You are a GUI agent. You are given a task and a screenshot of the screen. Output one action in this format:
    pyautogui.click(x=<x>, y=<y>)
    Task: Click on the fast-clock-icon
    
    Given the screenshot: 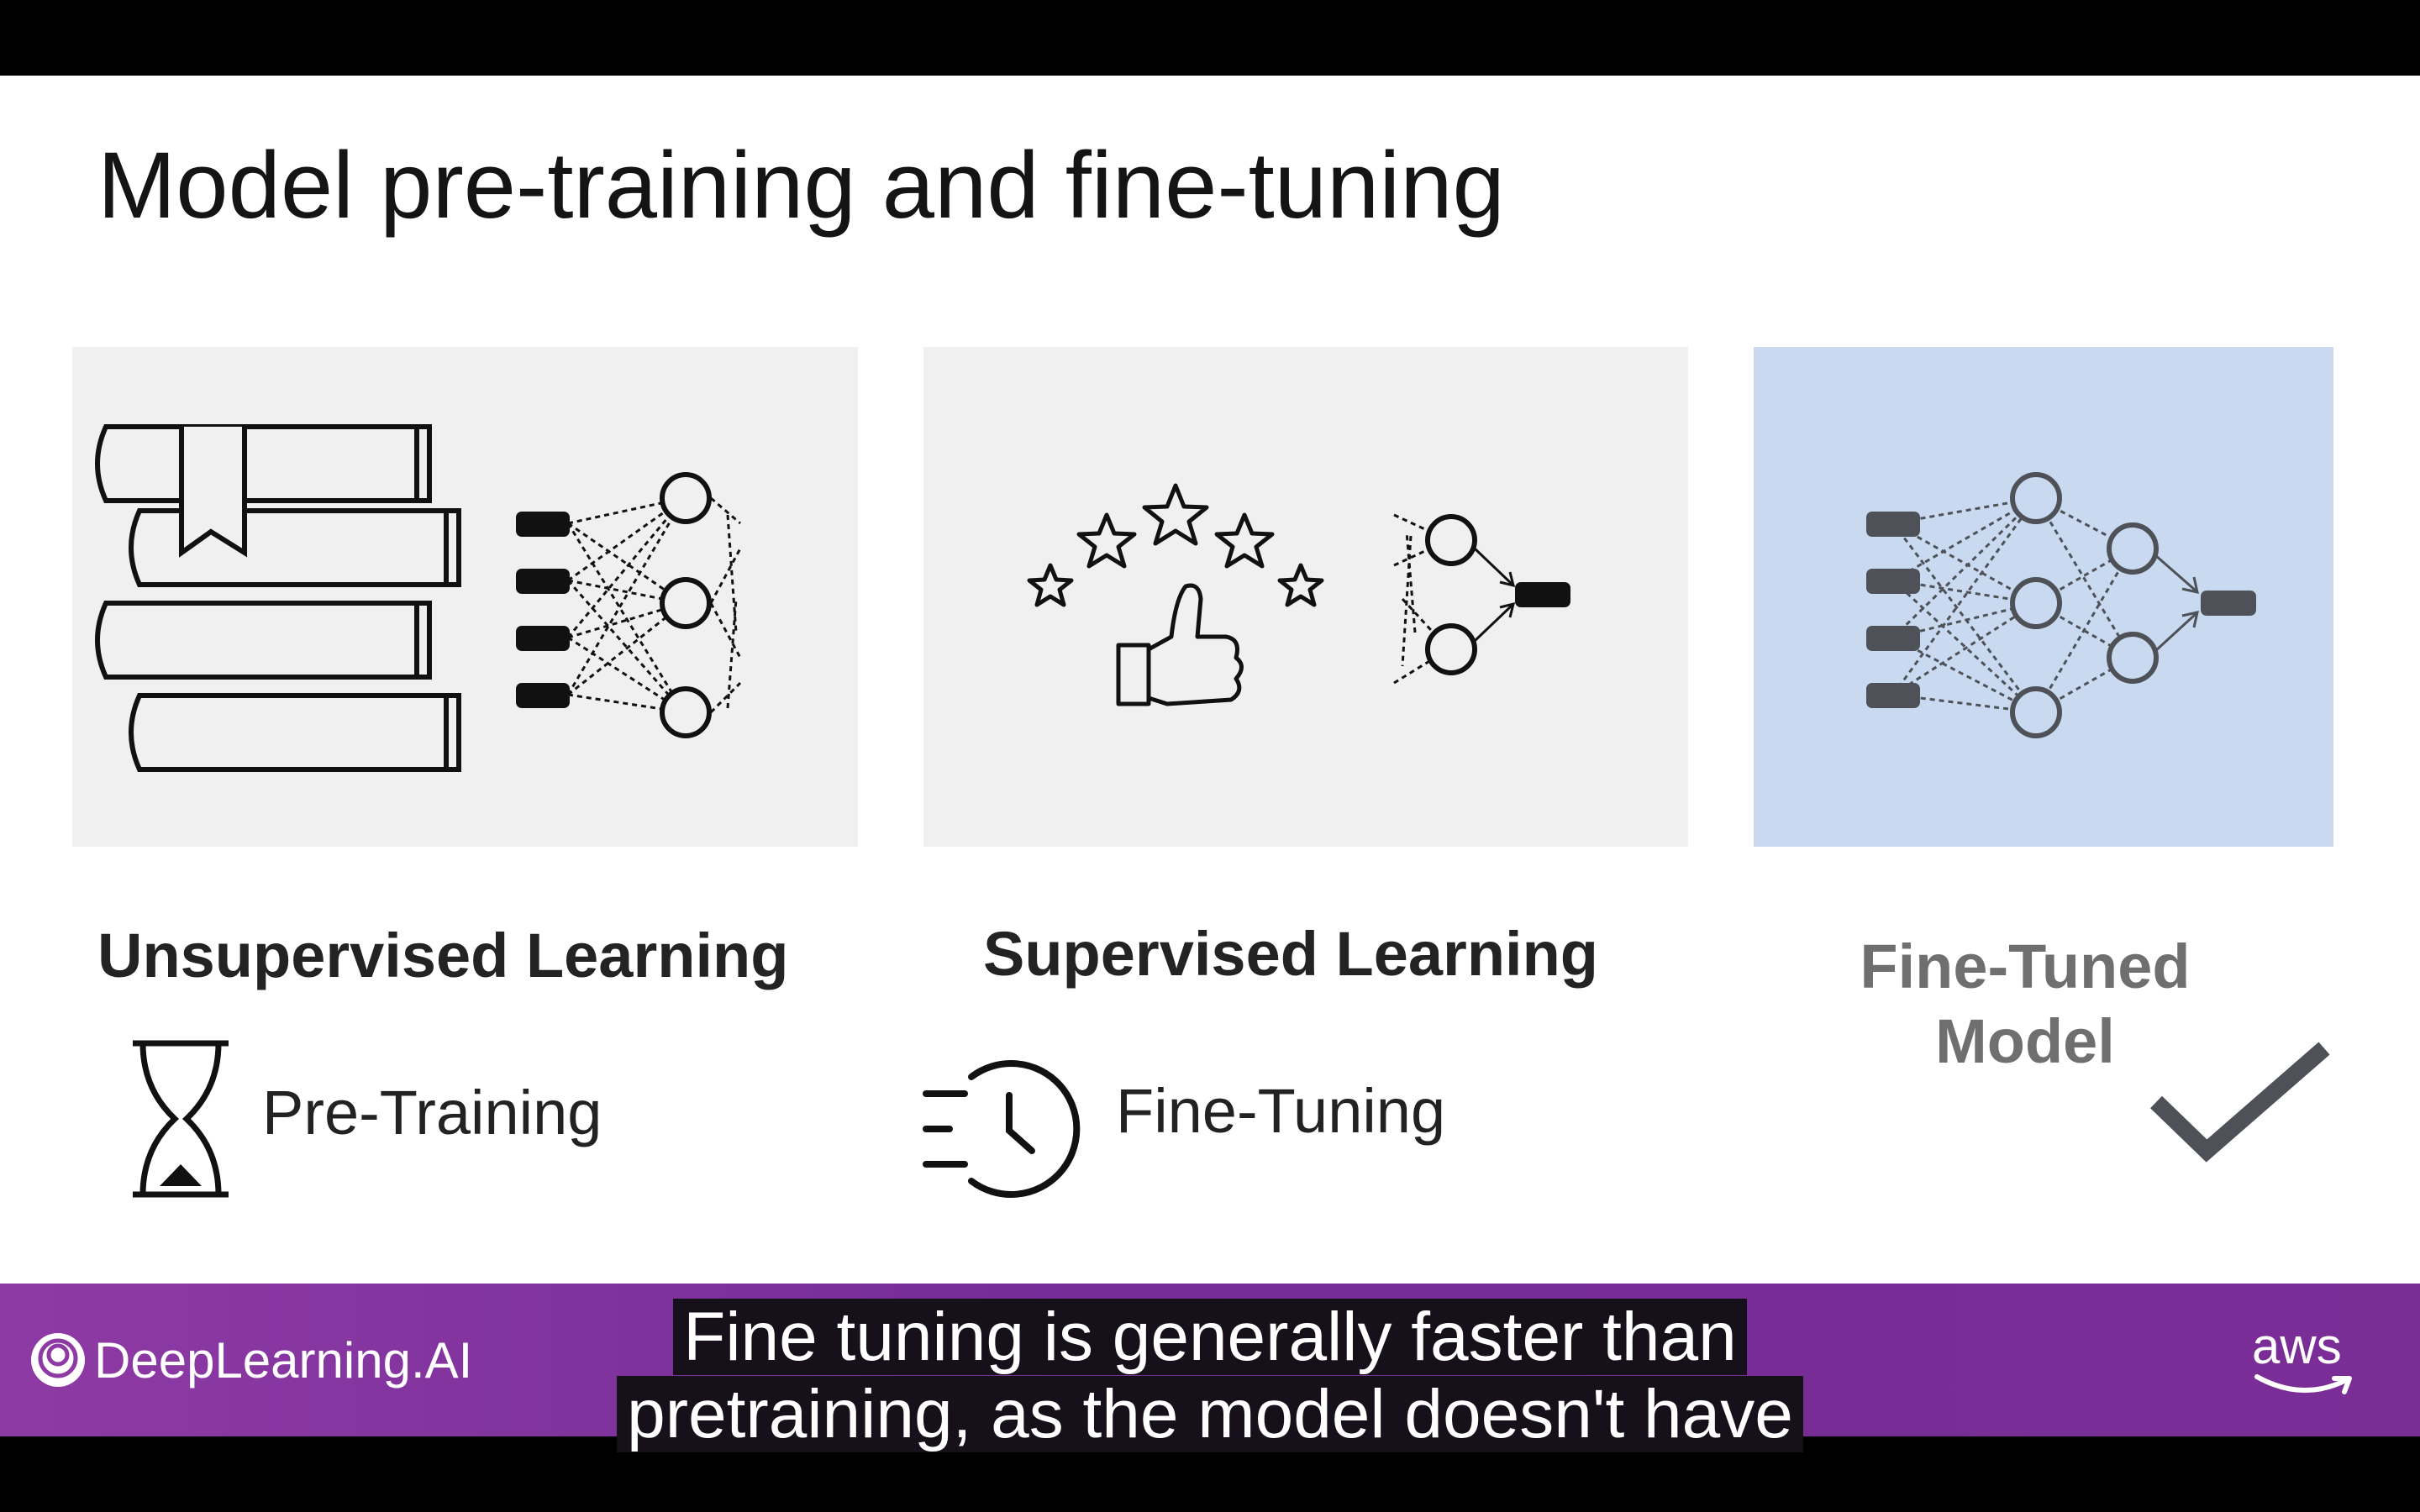 What is the action you would take?
    pyautogui.click(x=1002, y=1129)
    